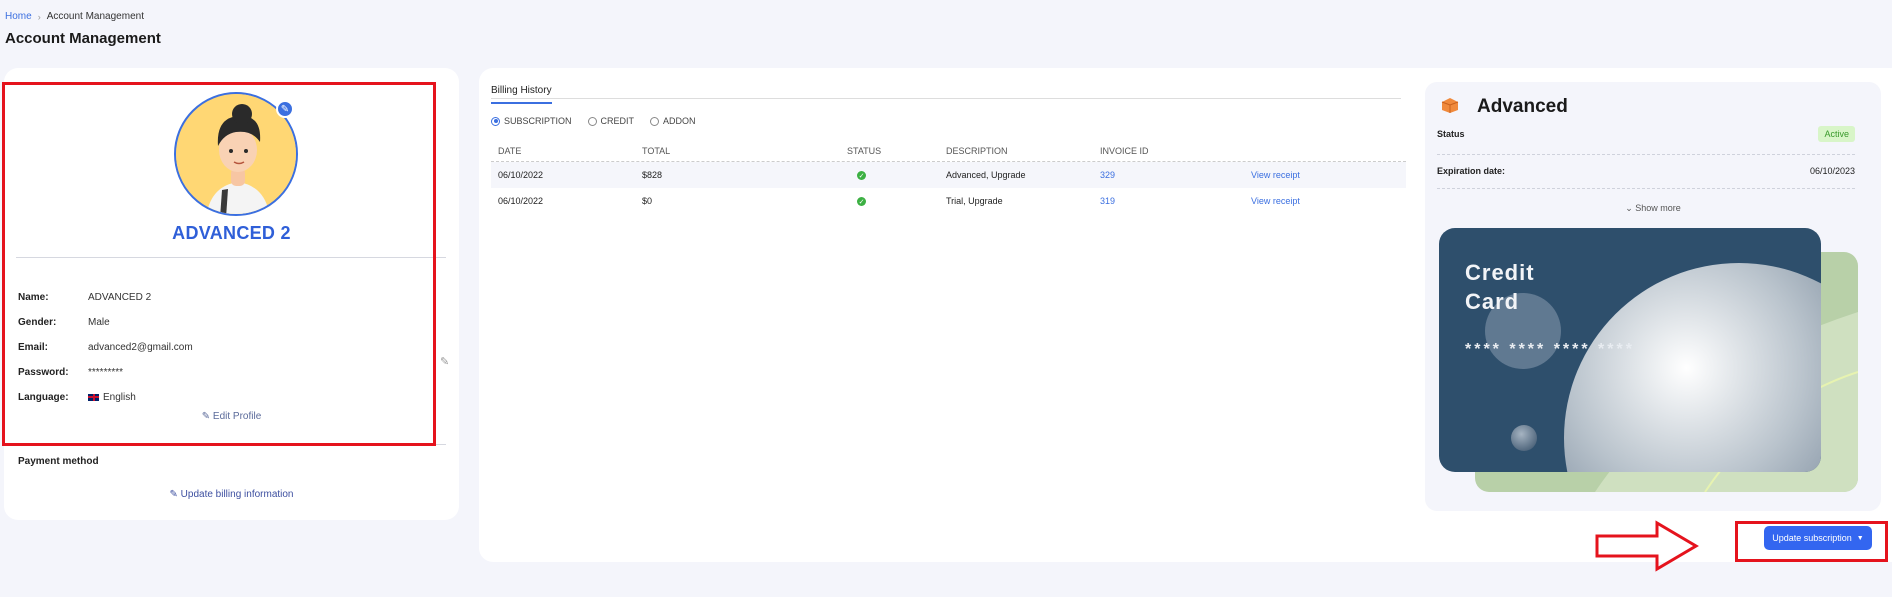 The height and width of the screenshot is (597, 1892). I want to click on show-more-button: ⌄ Show more, so click(1653, 208).